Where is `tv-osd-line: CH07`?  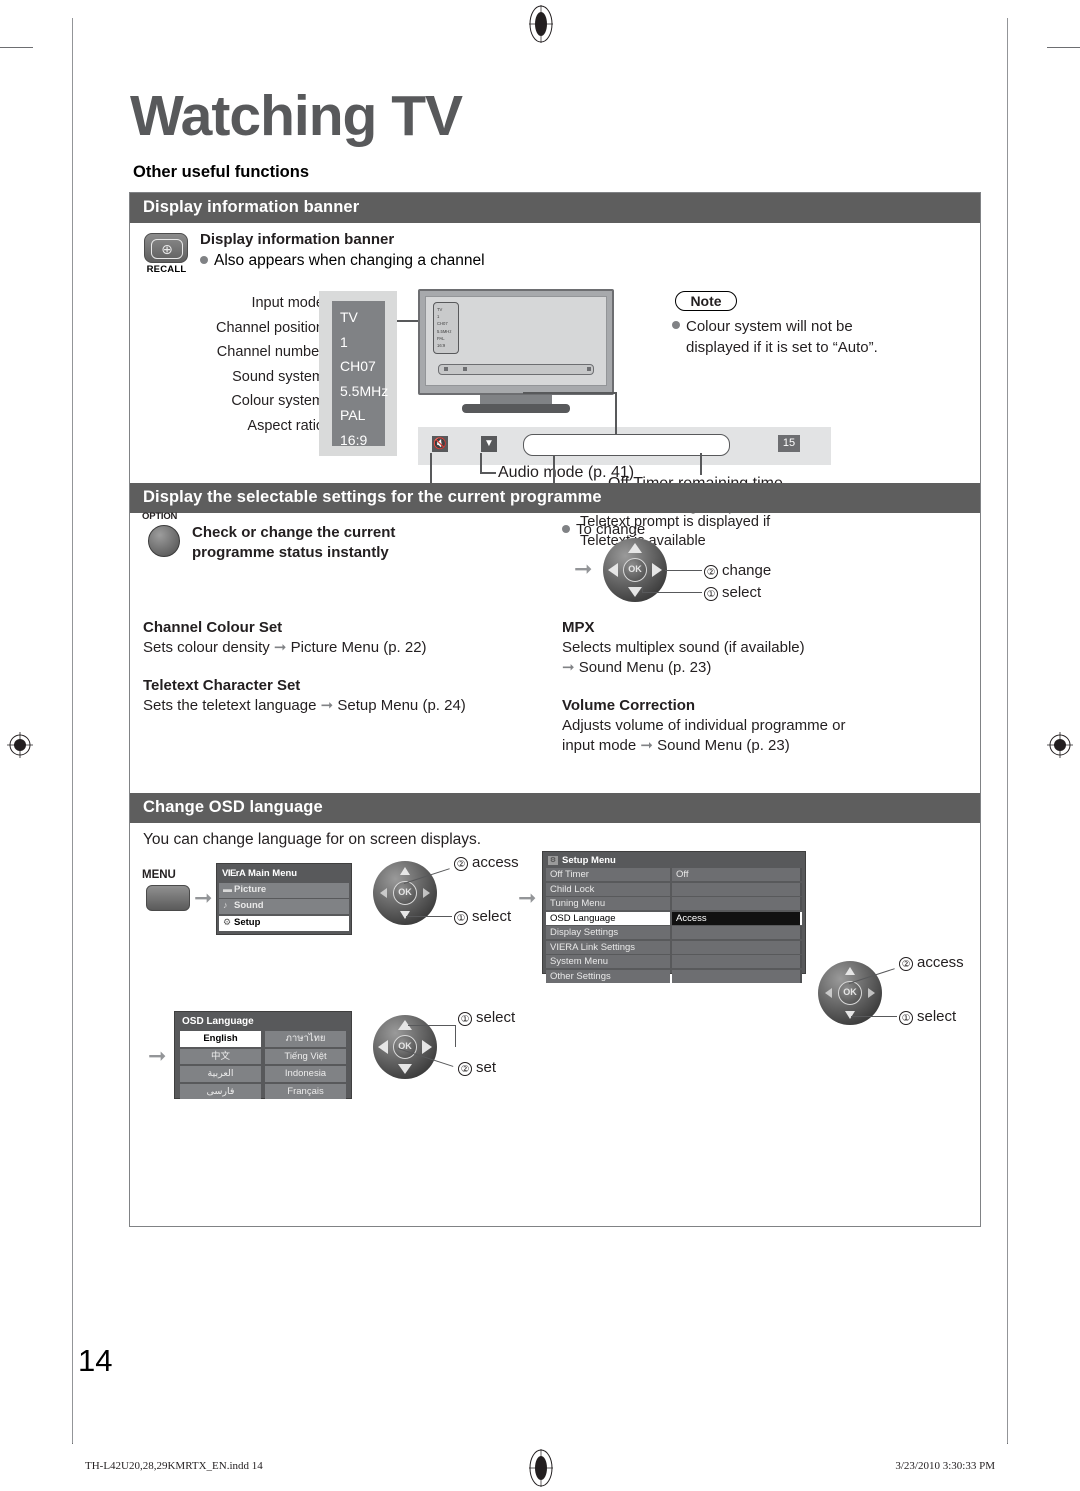
tv-osd-line: CH07 is located at coordinates (442, 324).